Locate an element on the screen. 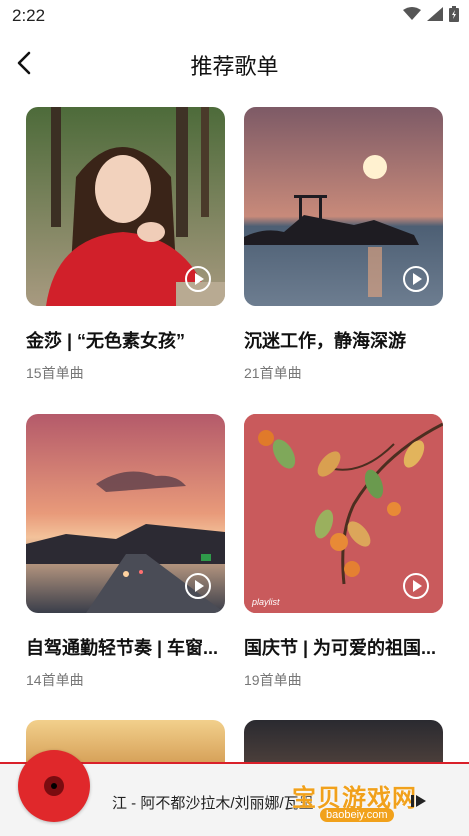 The width and height of the screenshot is (469, 836). playlist-name: 金莎 | “无色素女孩” is located at coordinates (106, 341).